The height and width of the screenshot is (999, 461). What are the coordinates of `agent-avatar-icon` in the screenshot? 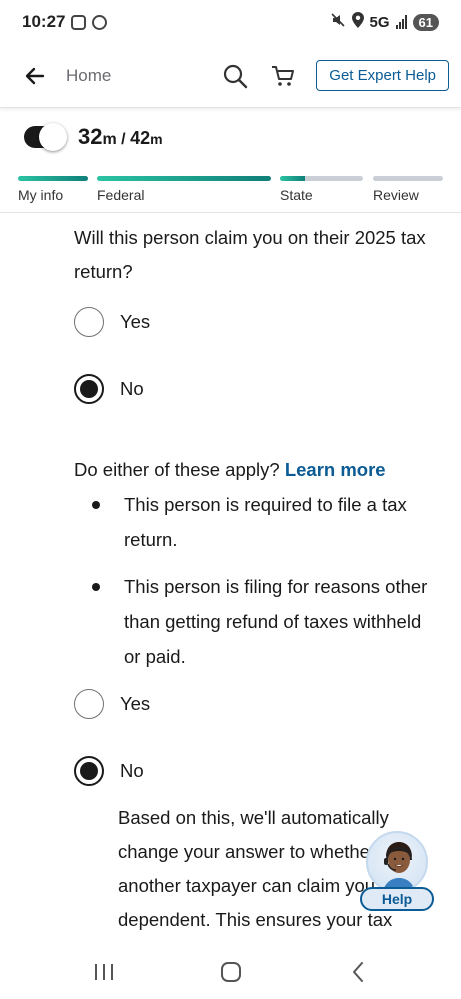 It's located at (397, 862).